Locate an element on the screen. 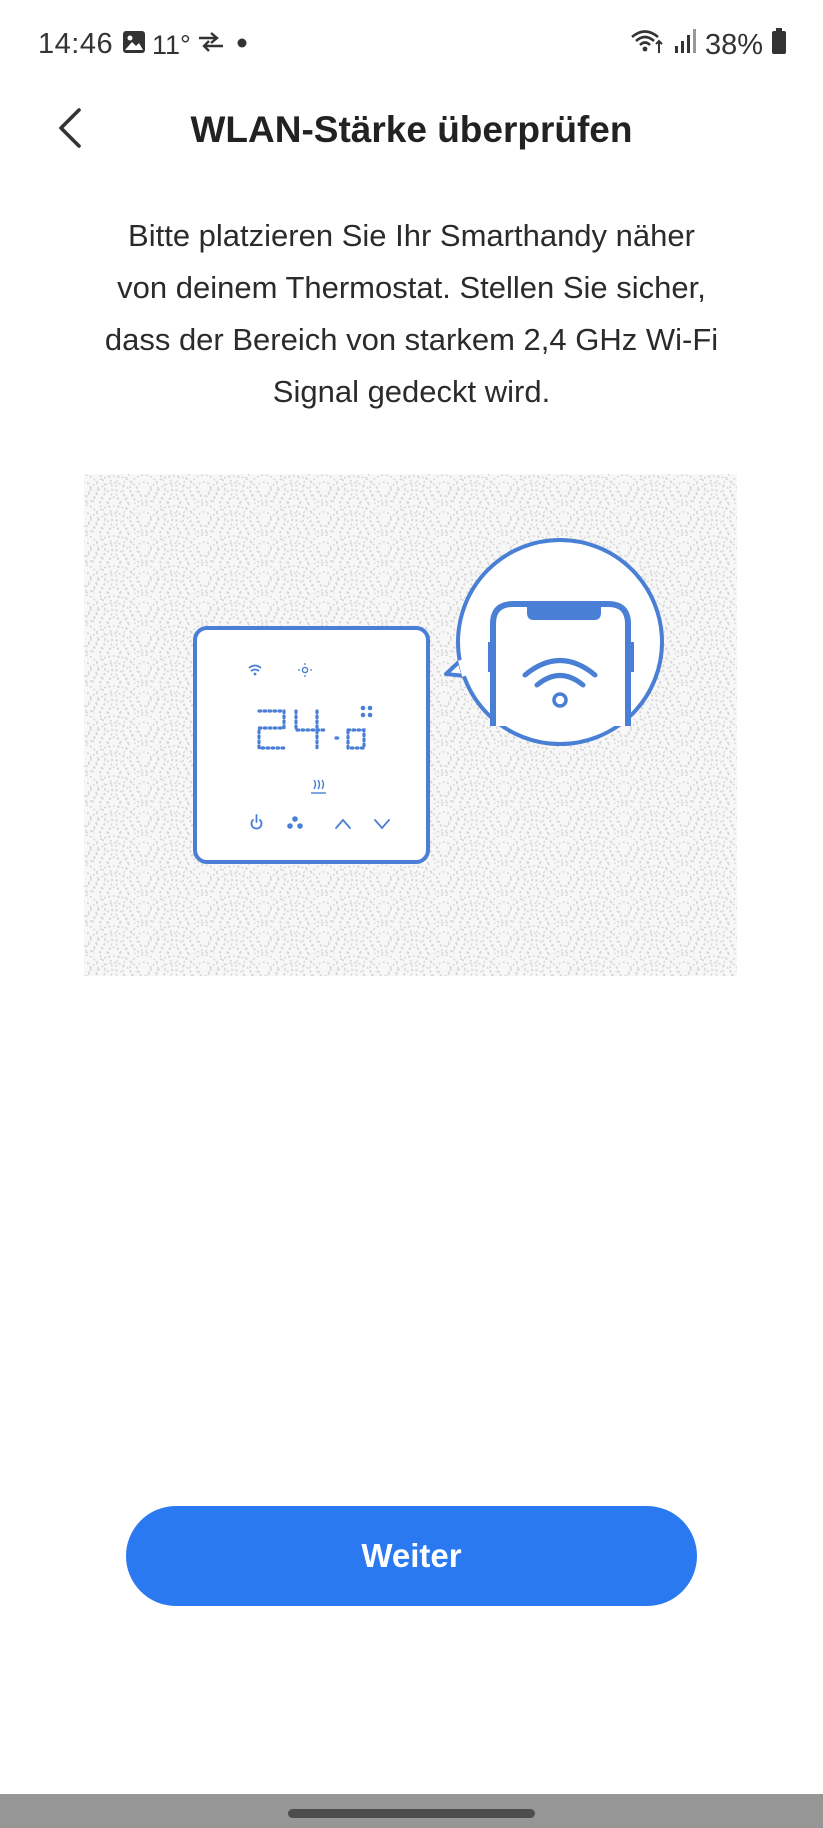  thermostat-icon is located at coordinates (311, 745).